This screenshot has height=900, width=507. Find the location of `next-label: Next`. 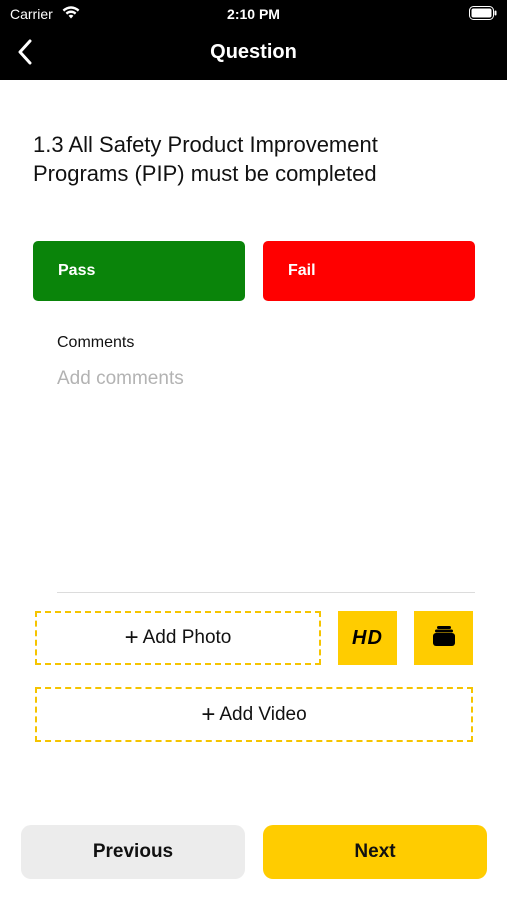

next-label: Next is located at coordinates (375, 851).